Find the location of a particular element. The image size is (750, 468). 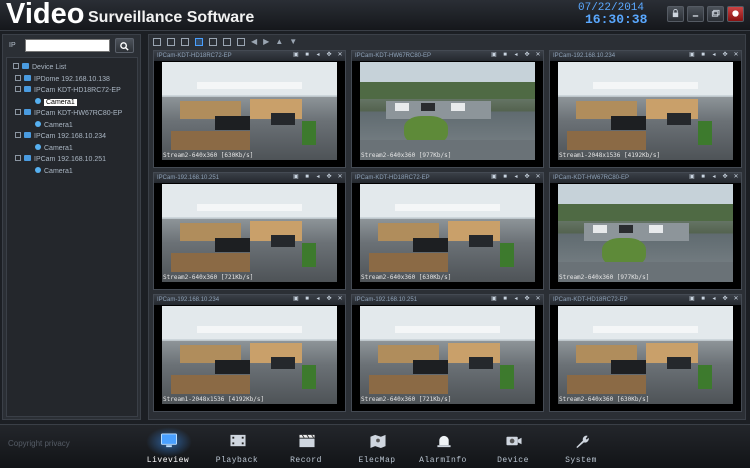

arrow-left-icon: ◀ is located at coordinates (254, 42).